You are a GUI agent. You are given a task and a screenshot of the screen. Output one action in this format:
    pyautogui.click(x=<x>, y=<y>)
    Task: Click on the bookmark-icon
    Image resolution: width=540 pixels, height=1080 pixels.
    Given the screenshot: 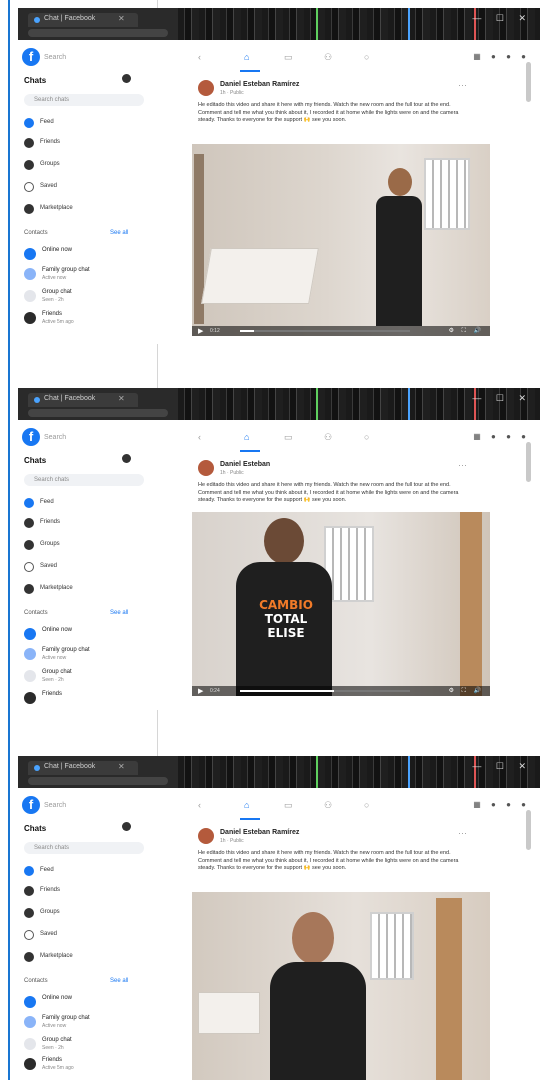 What is the action you would take?
    pyautogui.click(x=29, y=567)
    